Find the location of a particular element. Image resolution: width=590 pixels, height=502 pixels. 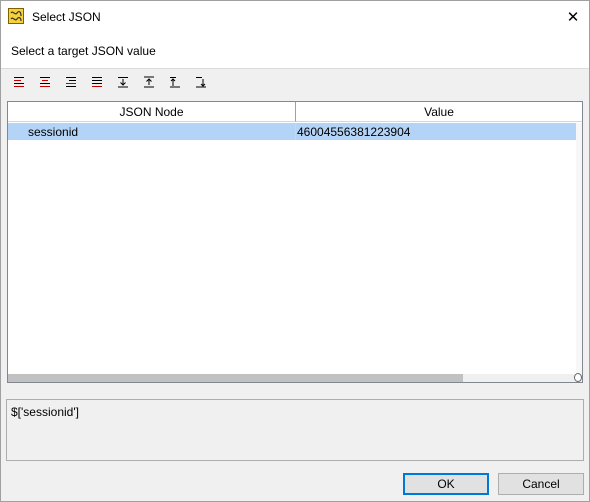

move-down-icon is located at coordinates (201, 82).